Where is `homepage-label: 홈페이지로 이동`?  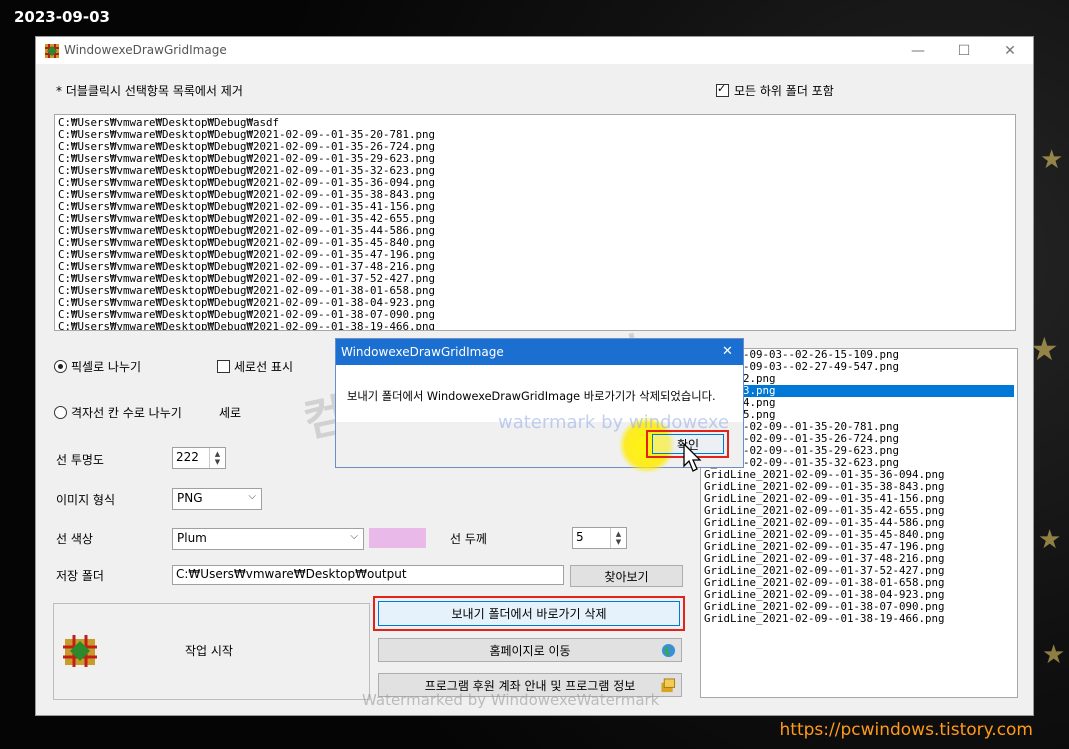
homepage-label: 홈페이지로 이동 is located at coordinates (530, 650).